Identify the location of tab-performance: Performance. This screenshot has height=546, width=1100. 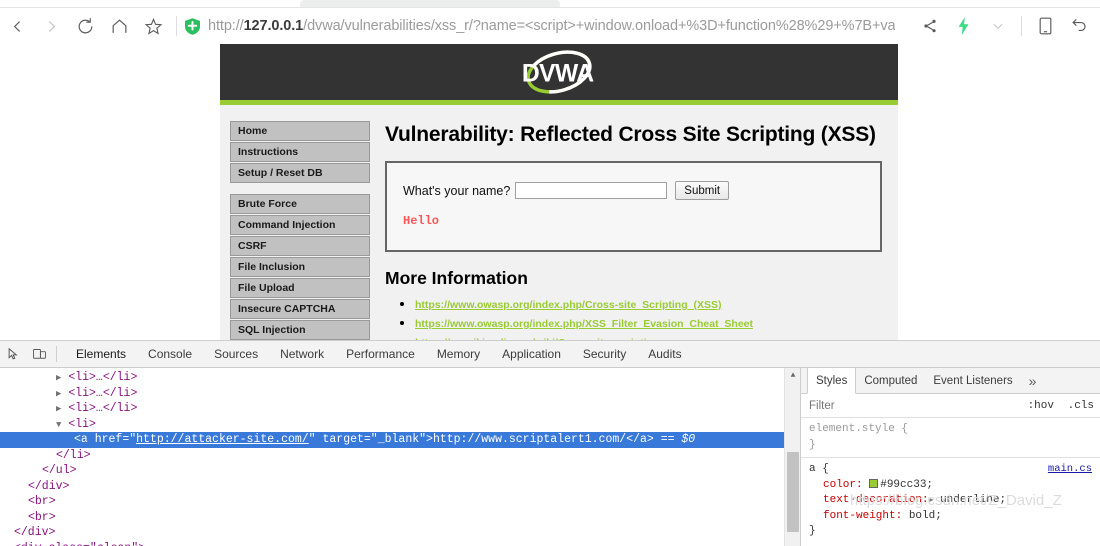
(380, 354).